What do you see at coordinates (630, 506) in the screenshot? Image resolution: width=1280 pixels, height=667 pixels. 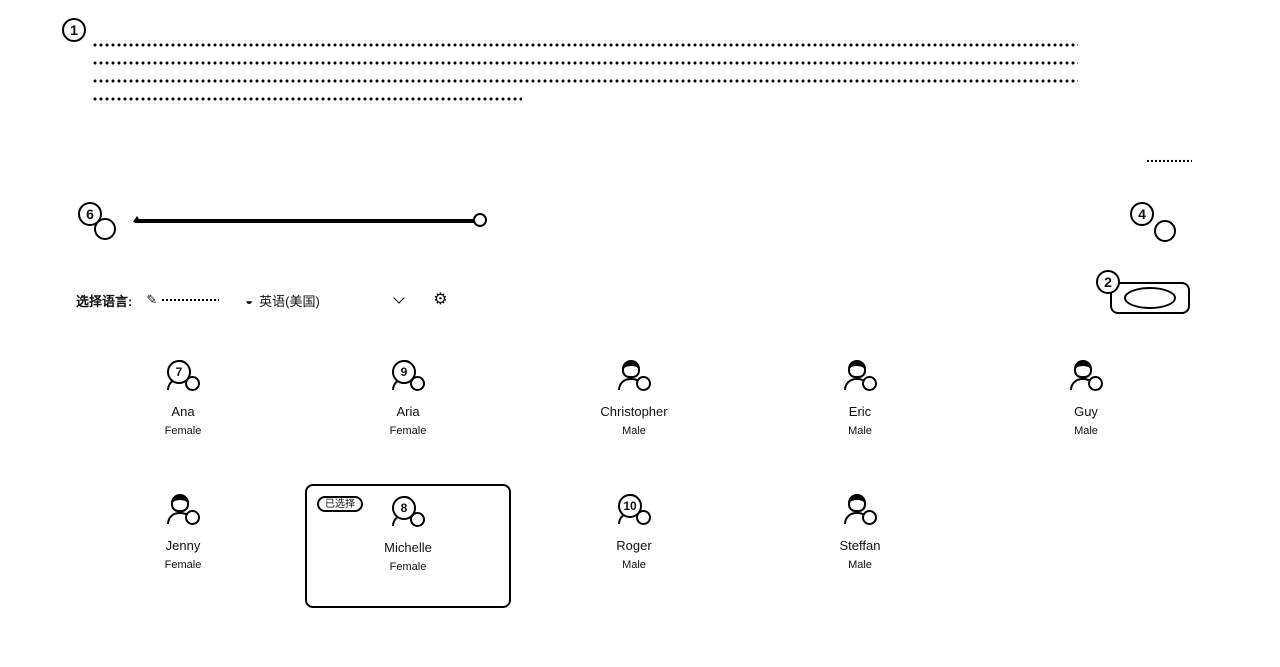 I see `marker-10: 10` at bounding box center [630, 506].